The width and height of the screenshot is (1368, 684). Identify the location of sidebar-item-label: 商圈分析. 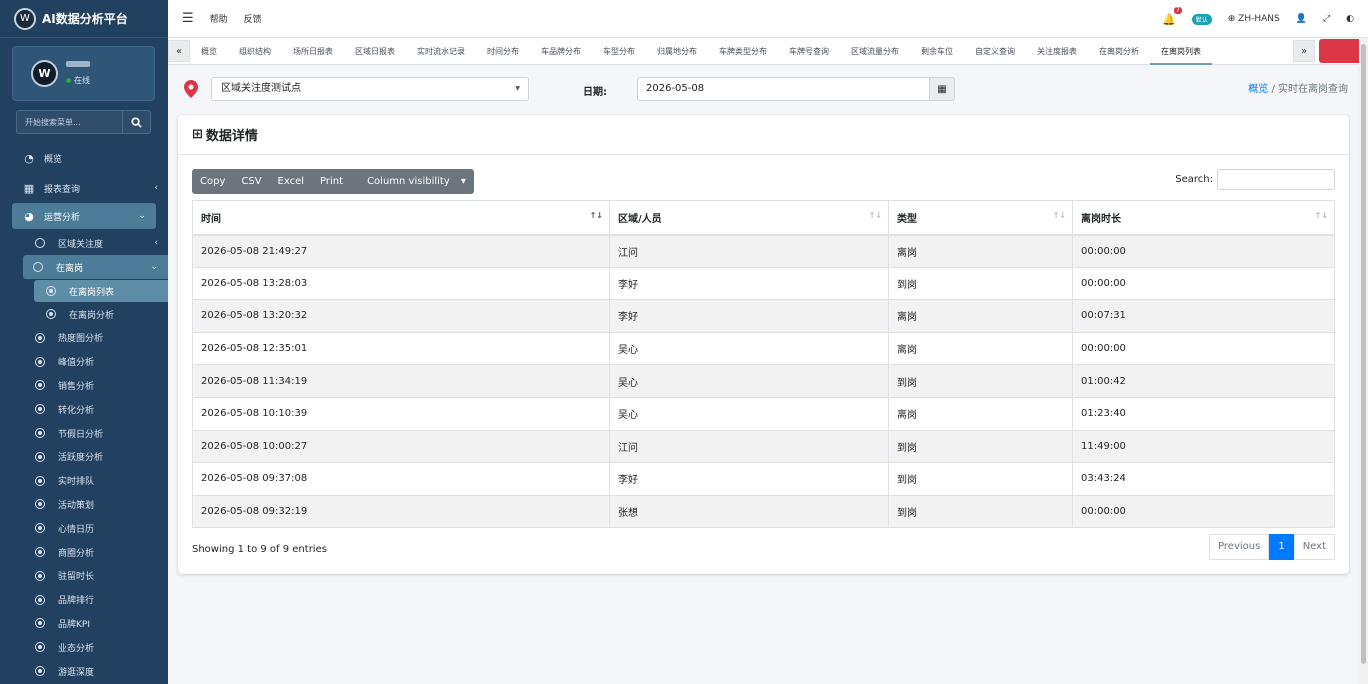
(76, 553).